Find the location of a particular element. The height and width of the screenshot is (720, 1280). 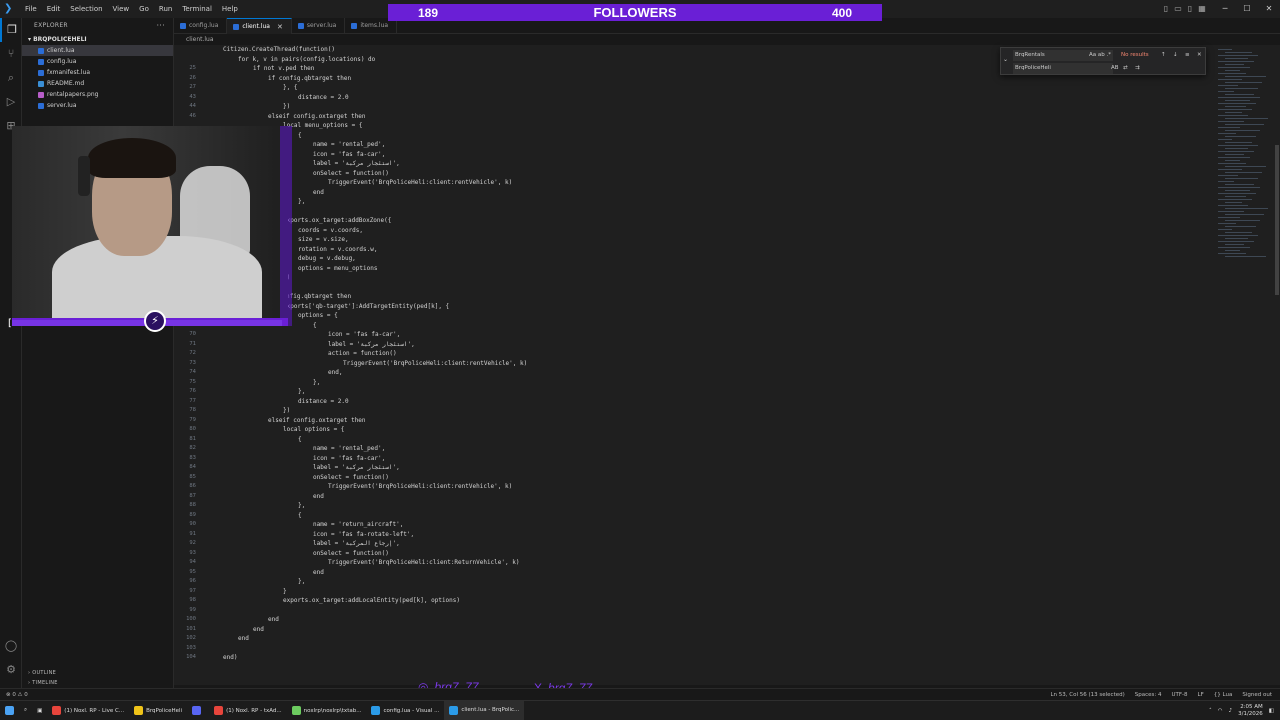

close-find-icon: ✕ is located at coordinates (1199, 55).